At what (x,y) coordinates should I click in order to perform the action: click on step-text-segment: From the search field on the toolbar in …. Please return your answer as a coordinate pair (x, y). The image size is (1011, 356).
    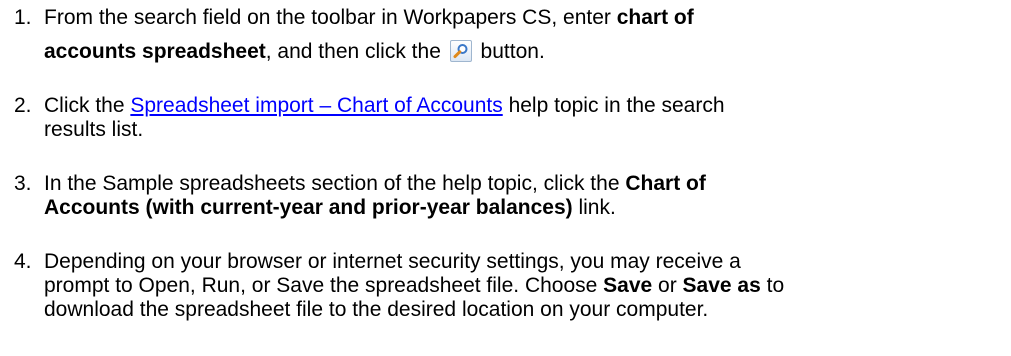
    Looking at the image, I should click on (330, 17).